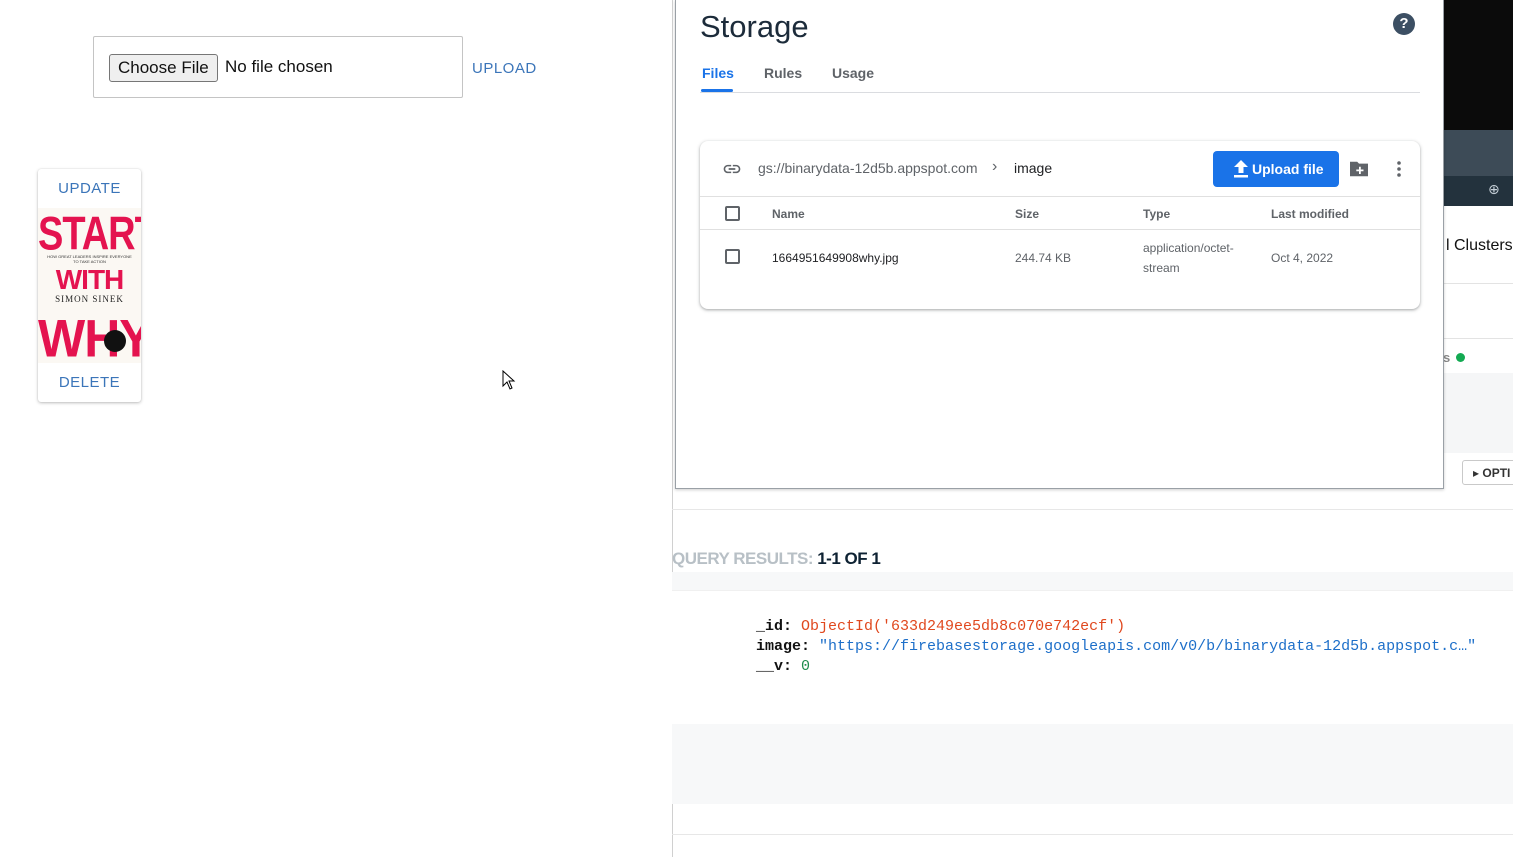  I want to click on upload-button: UPLOAD, so click(504, 68).